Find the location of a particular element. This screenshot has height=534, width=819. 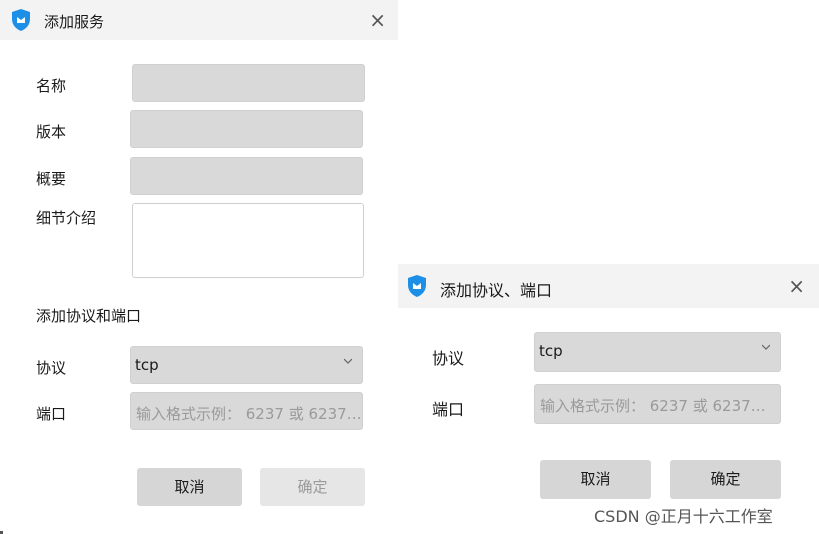

name-label: 名称 is located at coordinates (51, 86).